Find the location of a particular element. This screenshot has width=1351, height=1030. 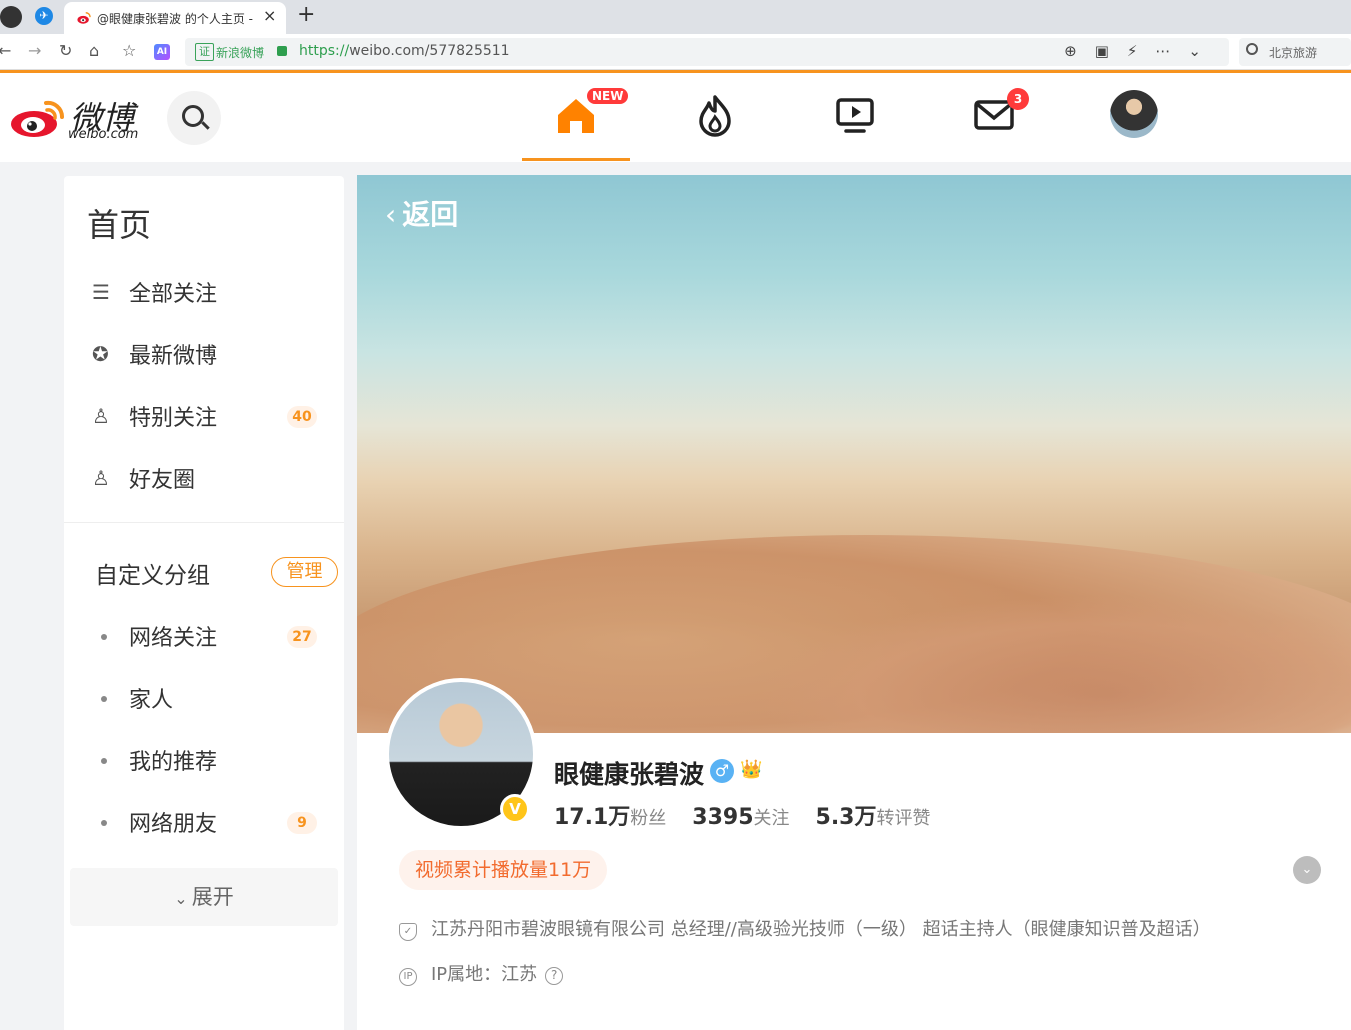

sidebar-item-special-following: ♙ 特别关注 40 is located at coordinates (209, 416).